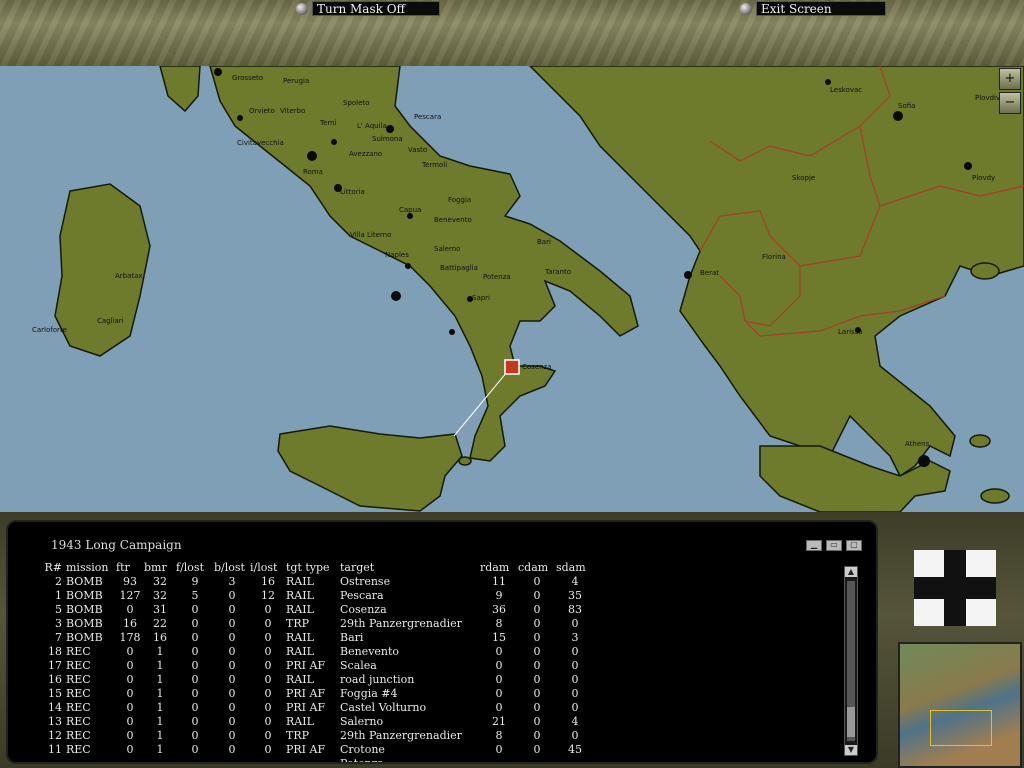 This screenshot has width=1024, height=768. I want to click on scroll-thumb, so click(851, 722).